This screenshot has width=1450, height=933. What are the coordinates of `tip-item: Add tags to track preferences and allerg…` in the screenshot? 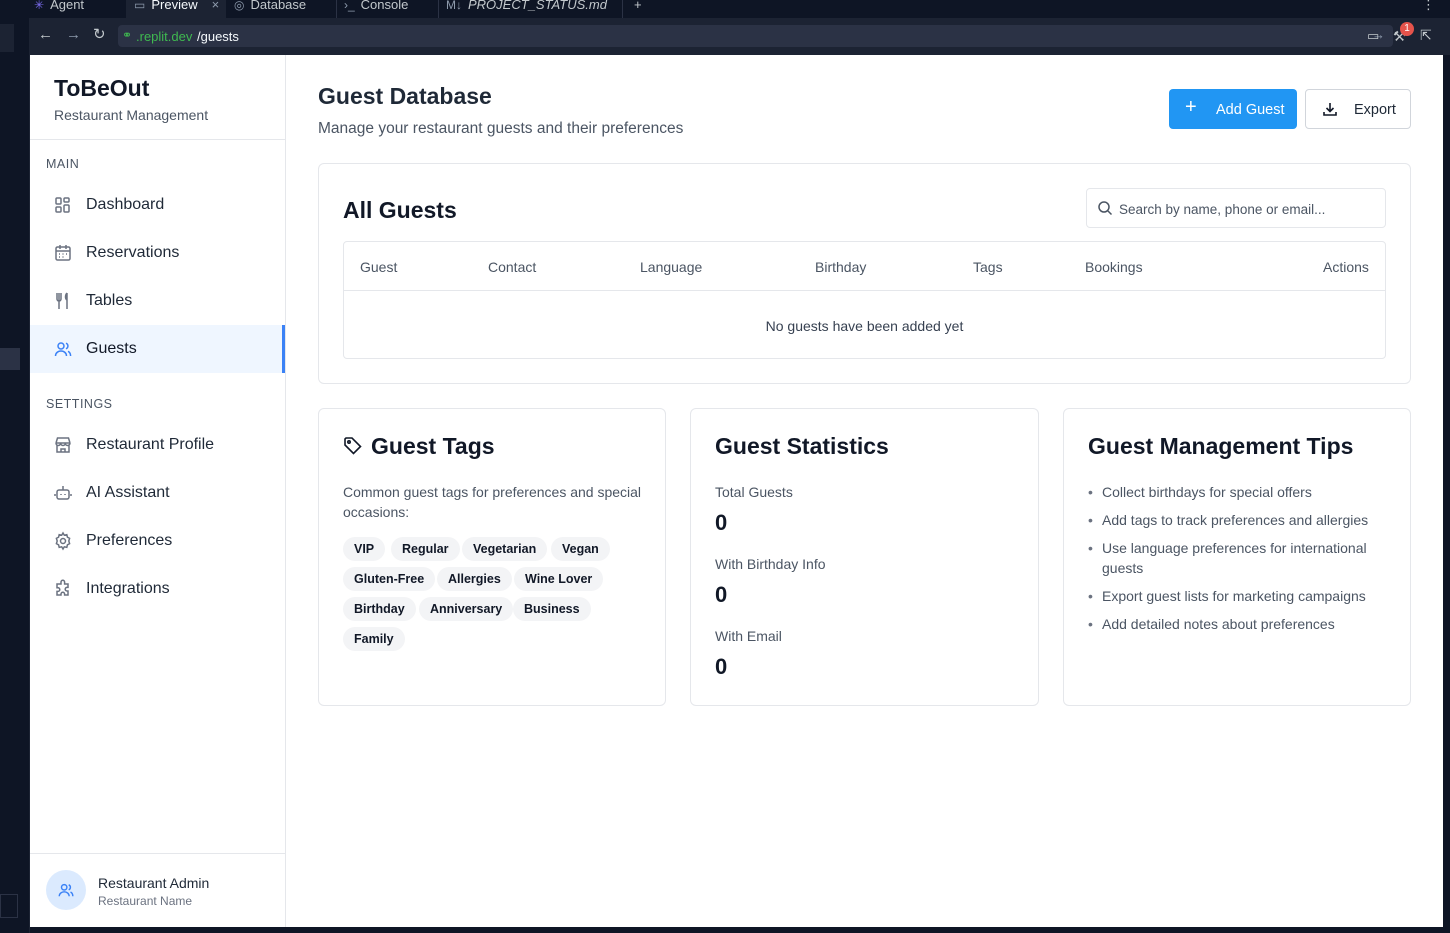 It's located at (1238, 520).